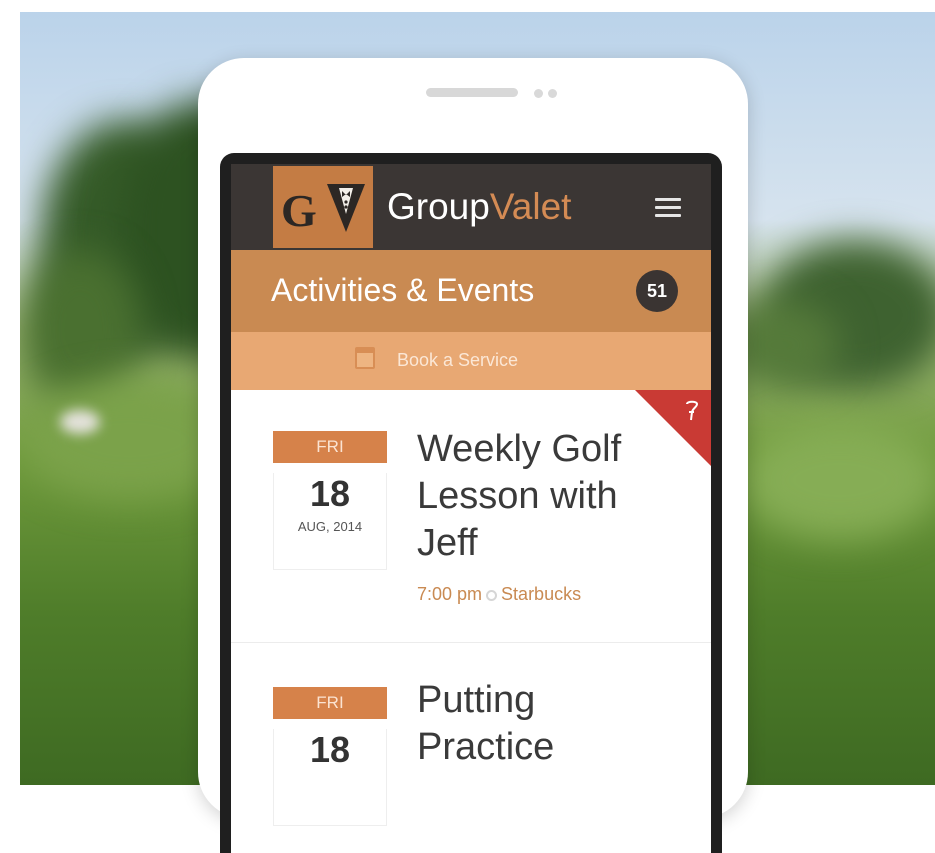 The height and width of the screenshot is (853, 935). I want to click on app-header: G GroupValet, so click(471, 207).